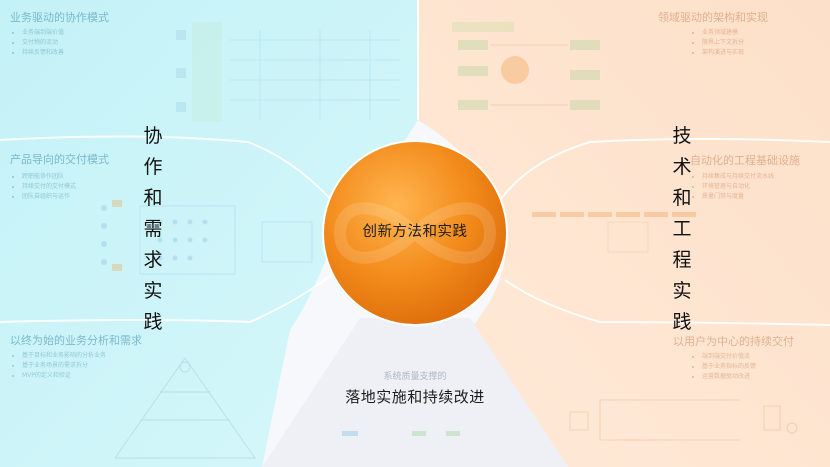 The height and width of the screenshot is (467, 830). I want to click on panel-title-top-left: 业务驱动的协作模式, so click(59, 17).